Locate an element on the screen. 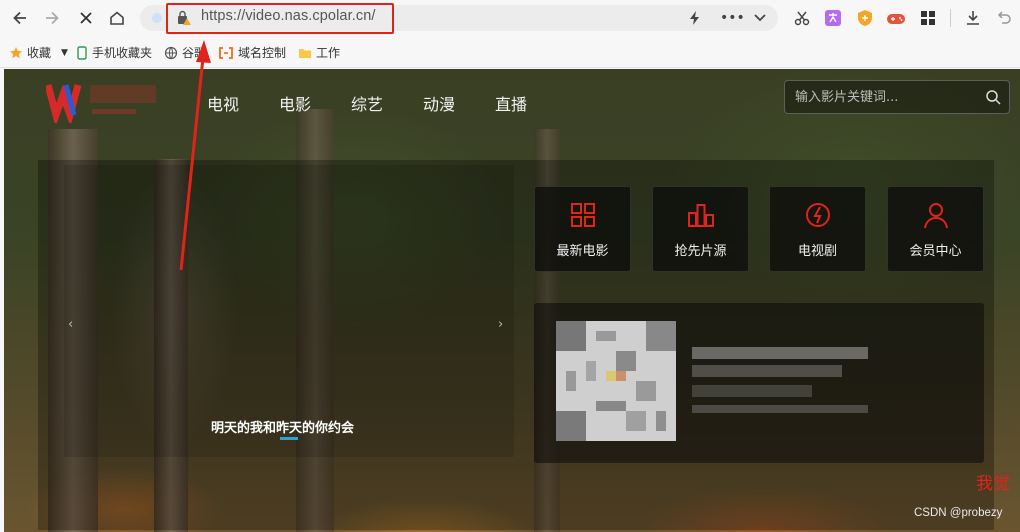  shield-extension-icon is located at coordinates (865, 18).